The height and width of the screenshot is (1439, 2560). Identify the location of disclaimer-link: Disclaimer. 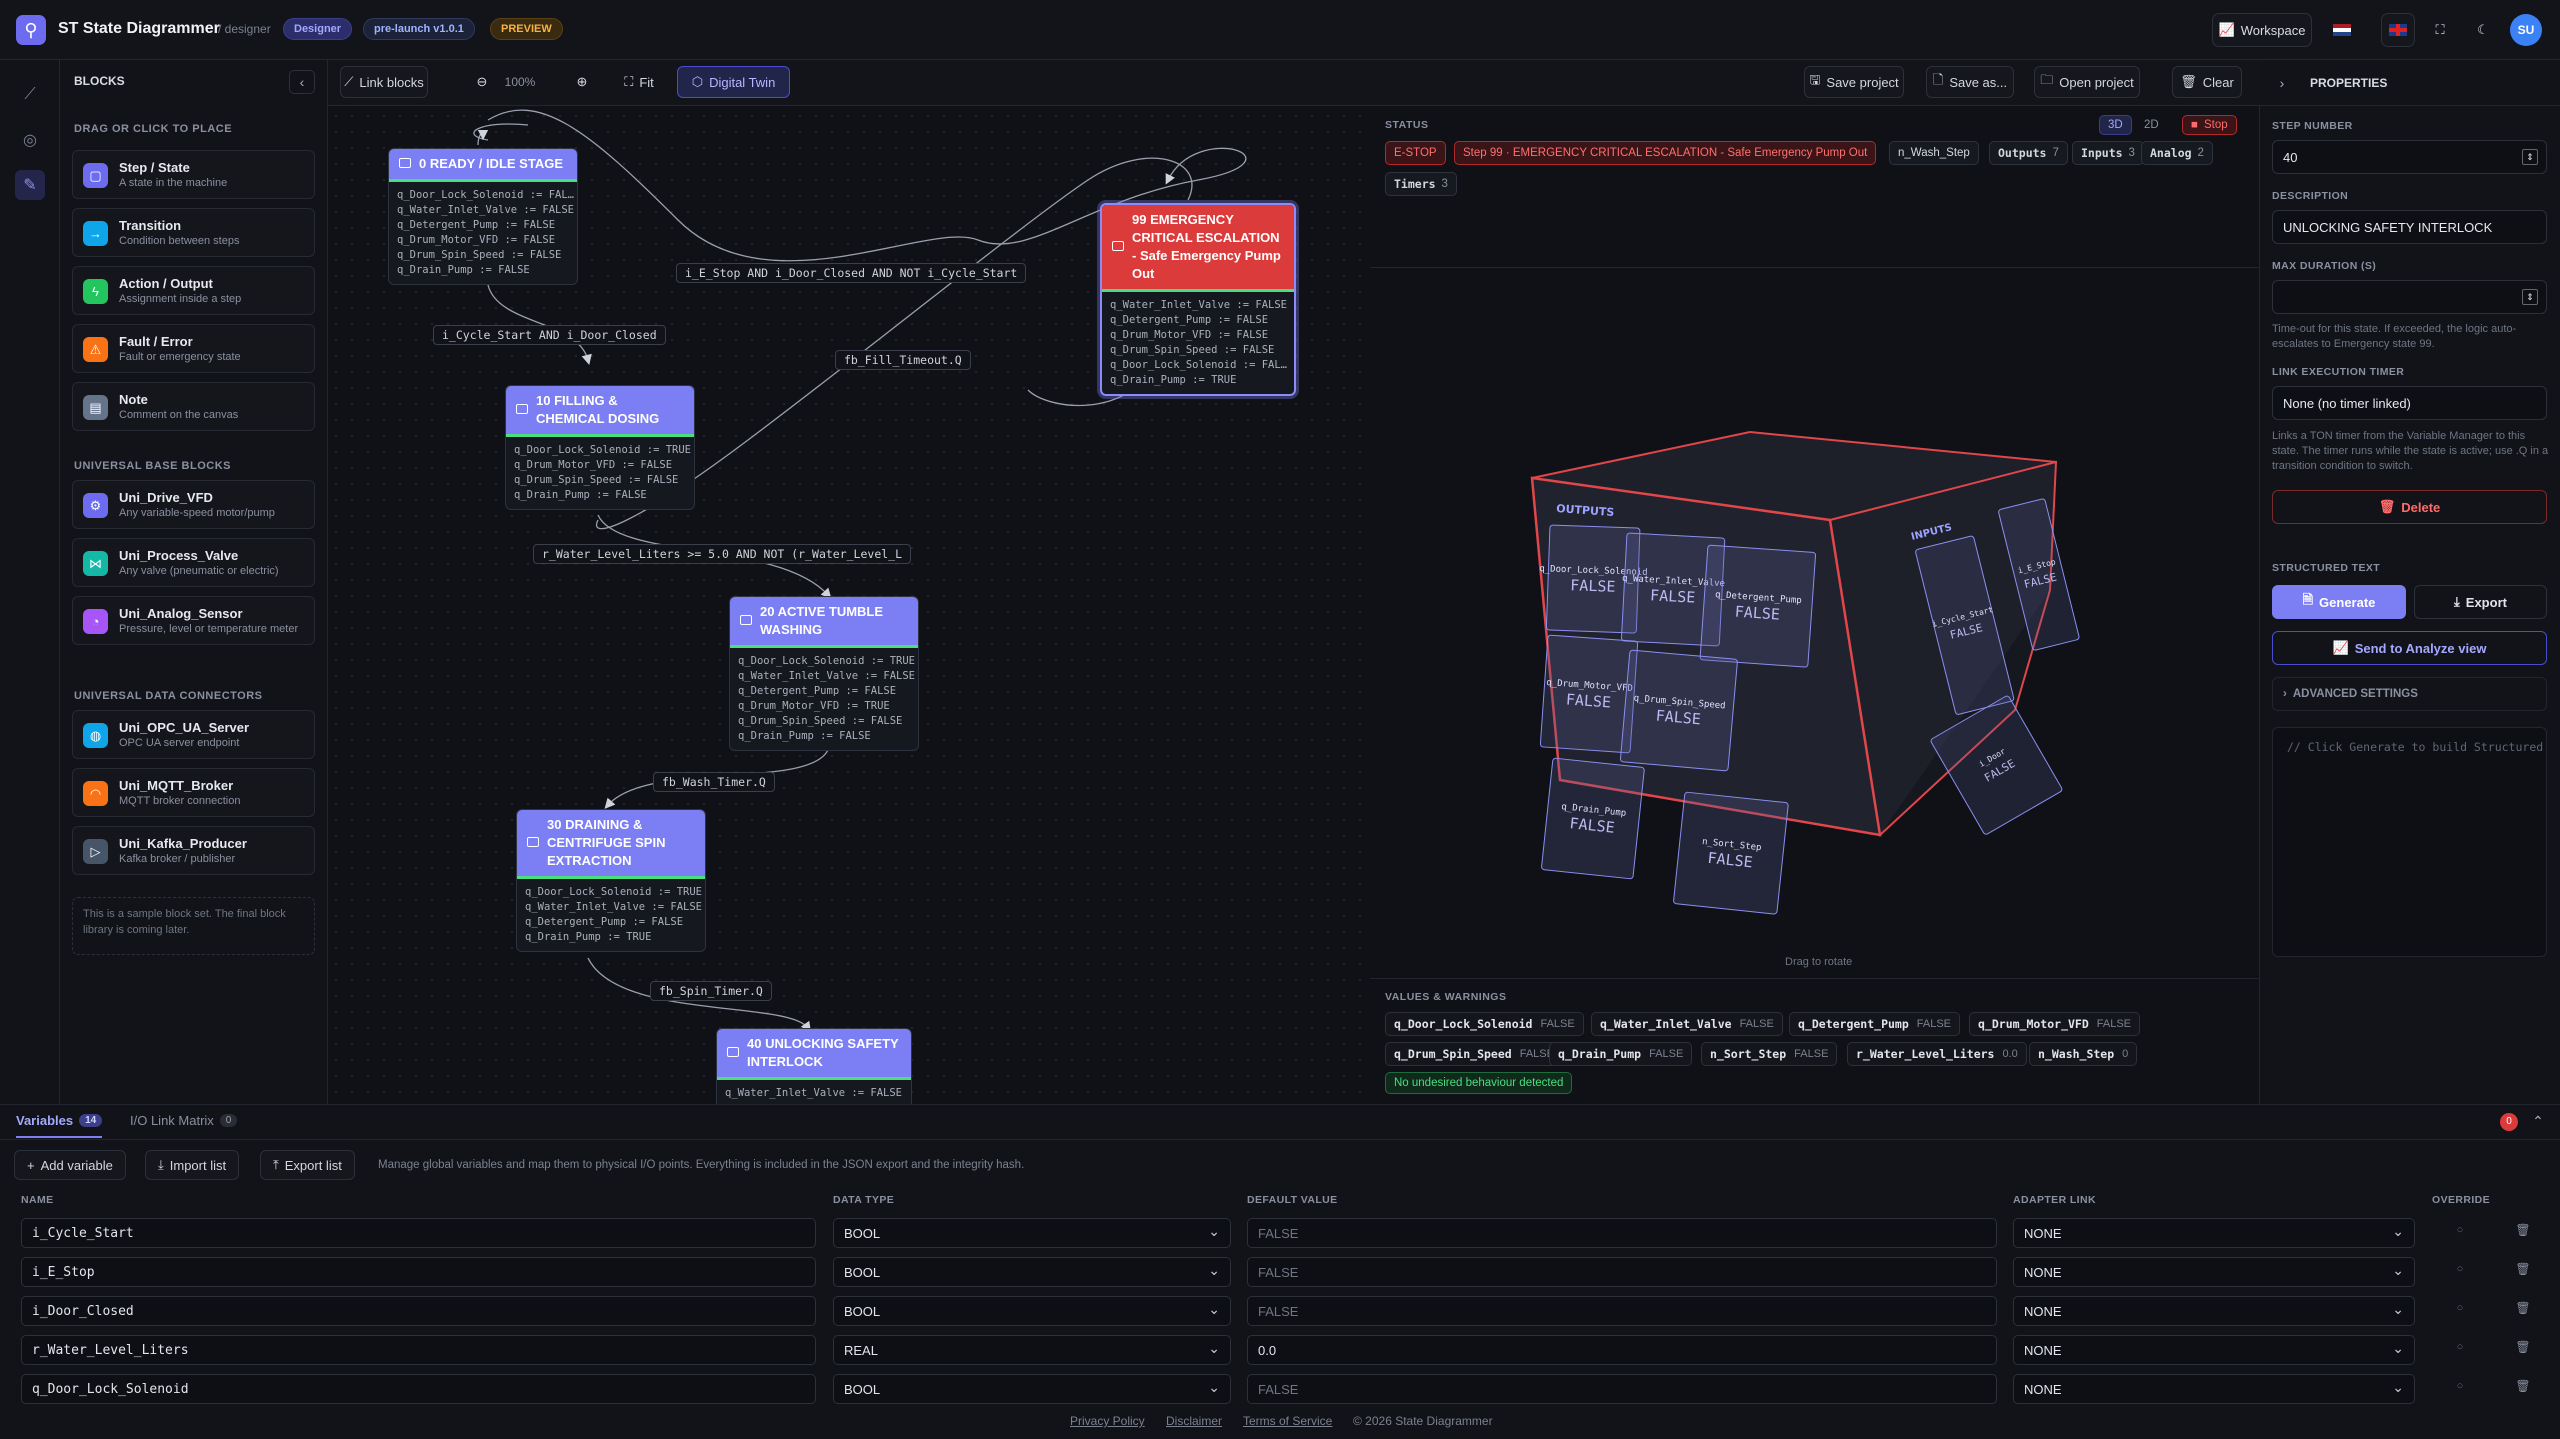
(1194, 1421).